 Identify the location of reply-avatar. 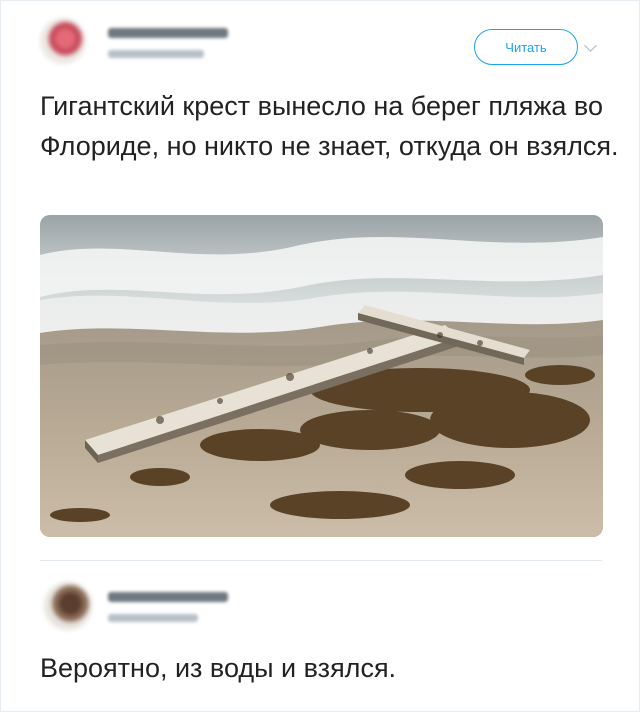
(68, 606).